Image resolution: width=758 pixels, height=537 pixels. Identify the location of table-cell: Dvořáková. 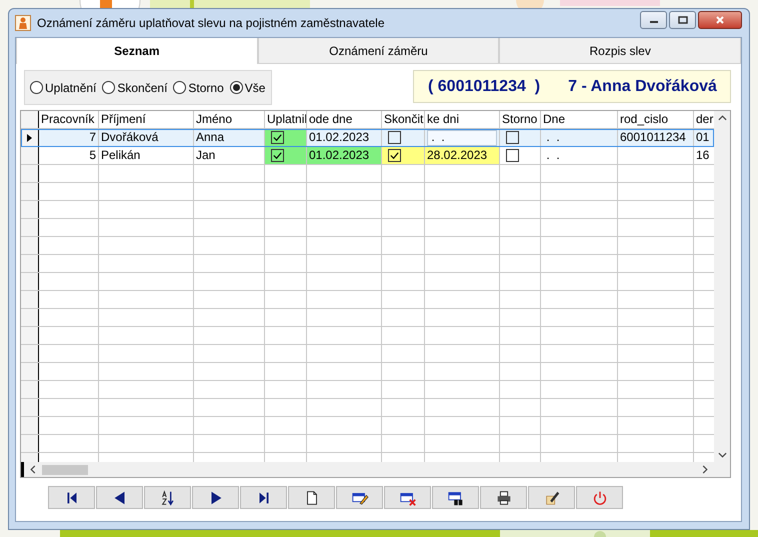
(146, 137).